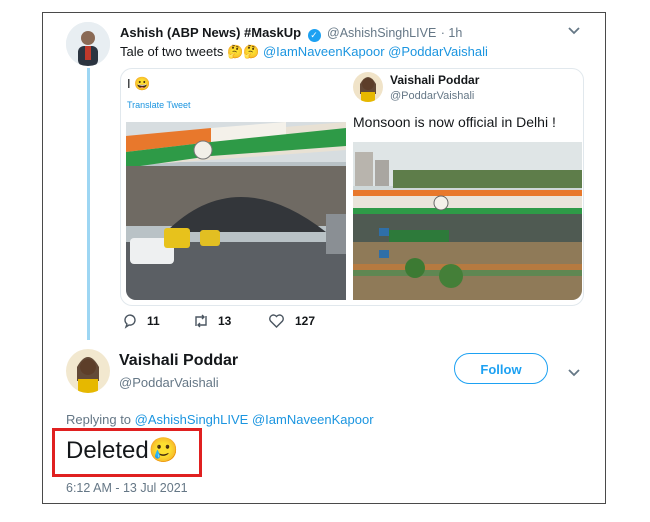 Image resolution: width=650 pixels, height=522 pixels. What do you see at coordinates (225, 321) in the screenshot?
I see `retweet-count: 13` at bounding box center [225, 321].